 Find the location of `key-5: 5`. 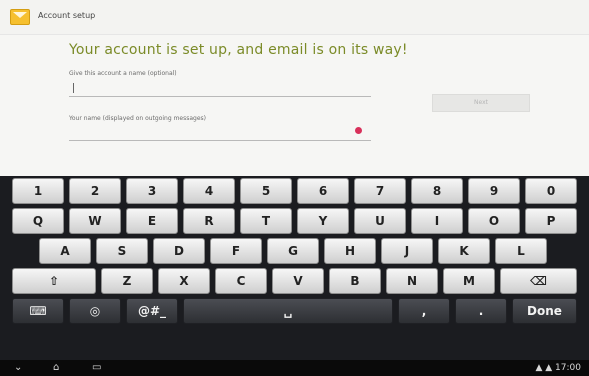

key-5: 5 is located at coordinates (266, 191).